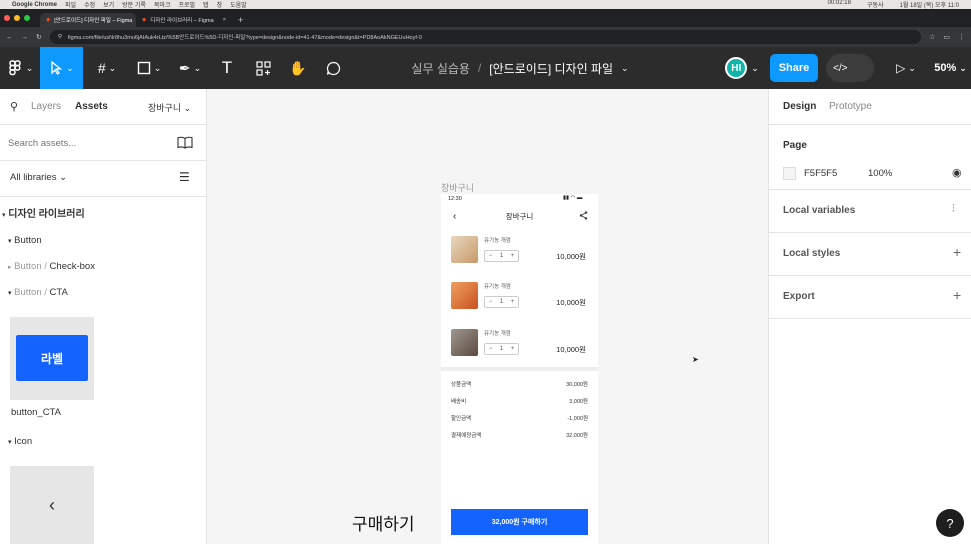 Image resolution: width=971 pixels, height=544 pixels. I want to click on eye-icon: ◉, so click(957, 172).